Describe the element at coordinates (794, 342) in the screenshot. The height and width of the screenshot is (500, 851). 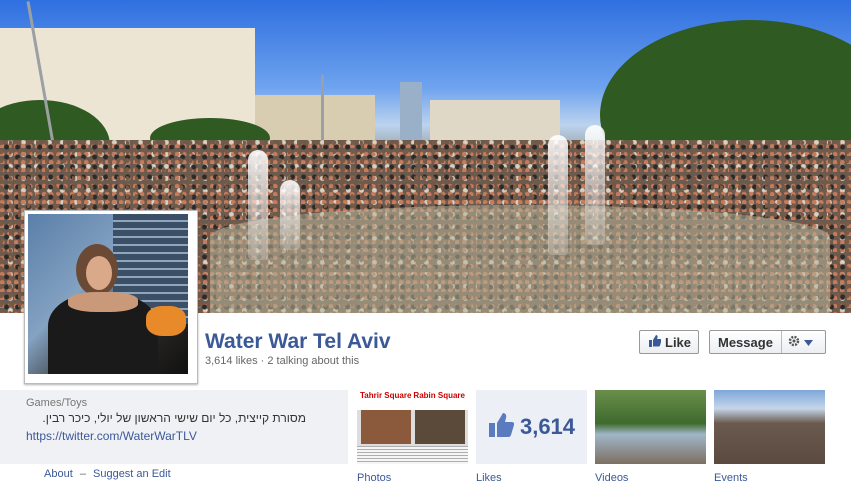
I see `gear-icon` at that location.